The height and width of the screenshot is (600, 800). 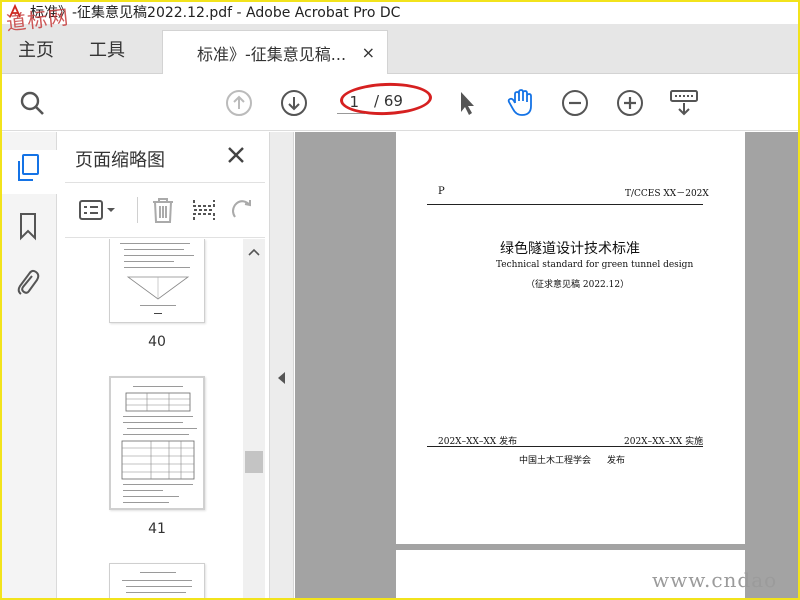 What do you see at coordinates (254, 462) in the screenshot?
I see `scrollbar-thumb` at bounding box center [254, 462].